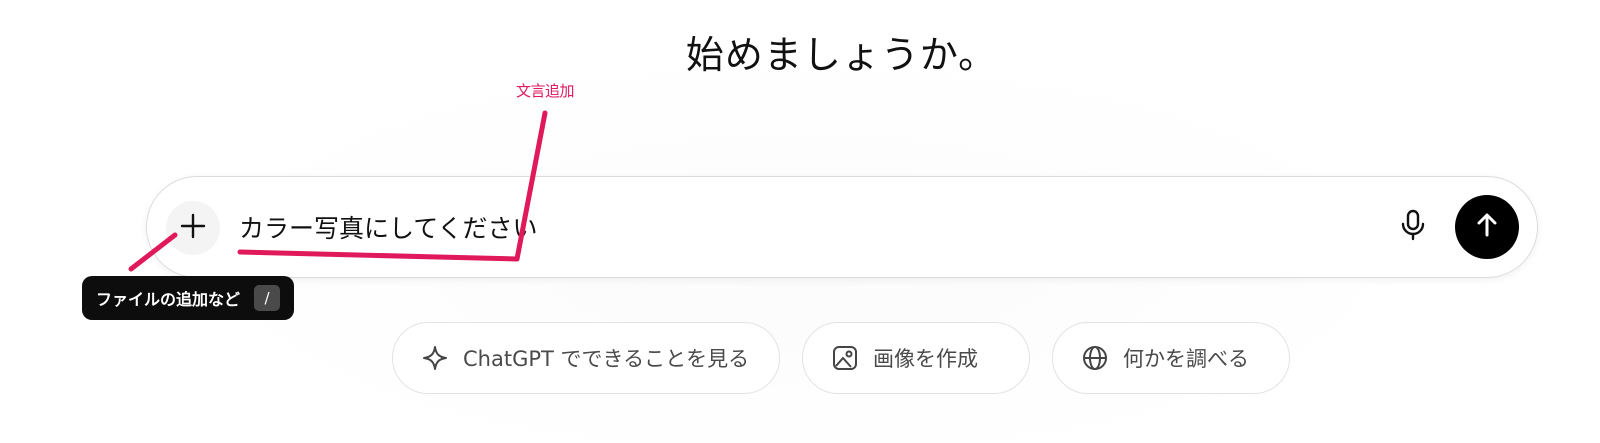 The width and height of the screenshot is (1600, 443). I want to click on annotation-label: 文言追加, so click(545, 91).